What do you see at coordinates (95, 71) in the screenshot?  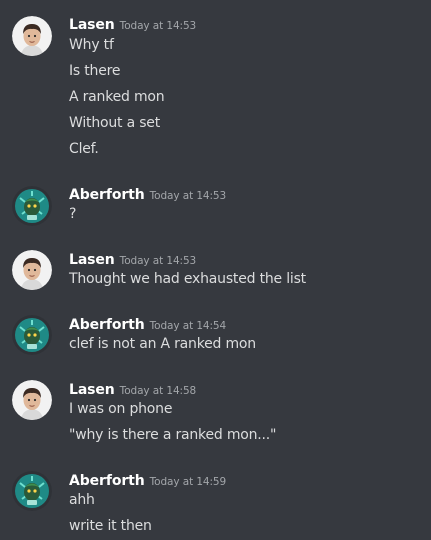 I see `message-line: Is there` at bounding box center [95, 71].